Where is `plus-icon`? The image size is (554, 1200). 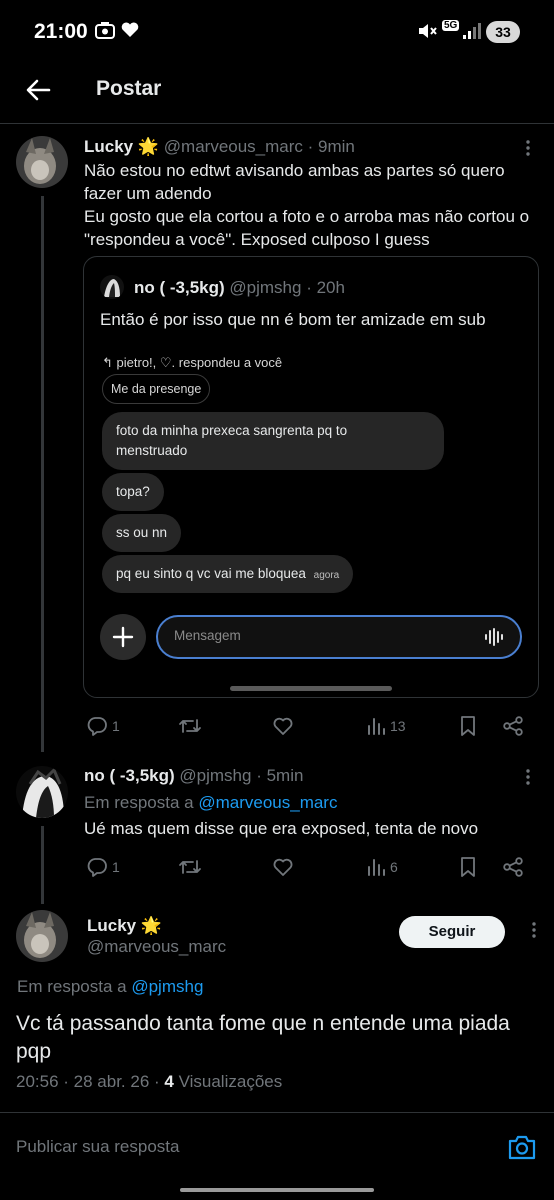
plus-icon is located at coordinates (123, 637).